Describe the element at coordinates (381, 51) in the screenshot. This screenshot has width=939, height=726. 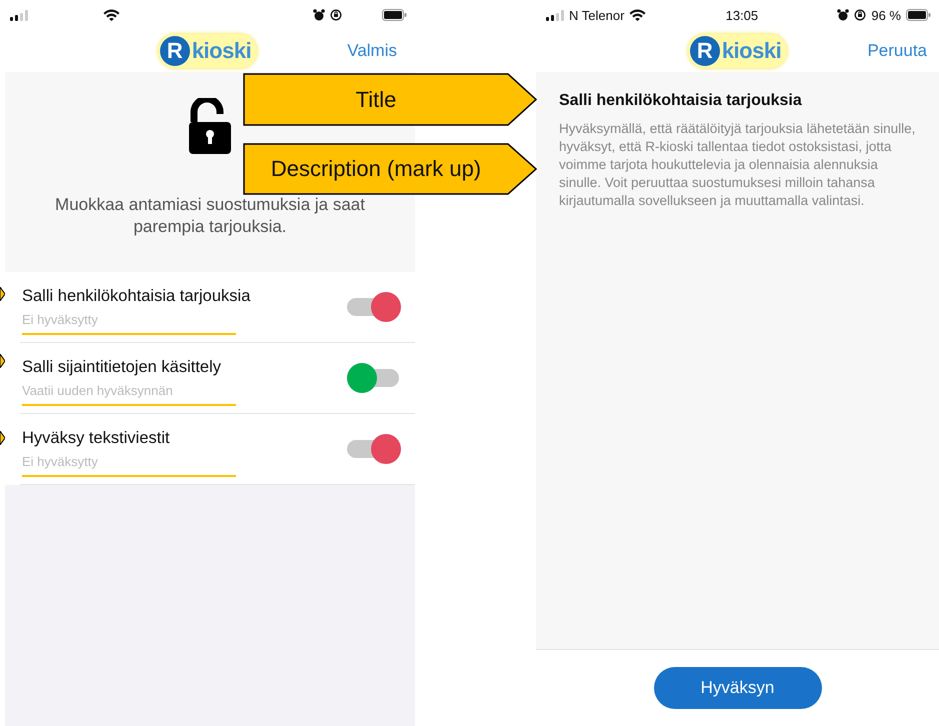
I see `done-link: Valmis` at that location.